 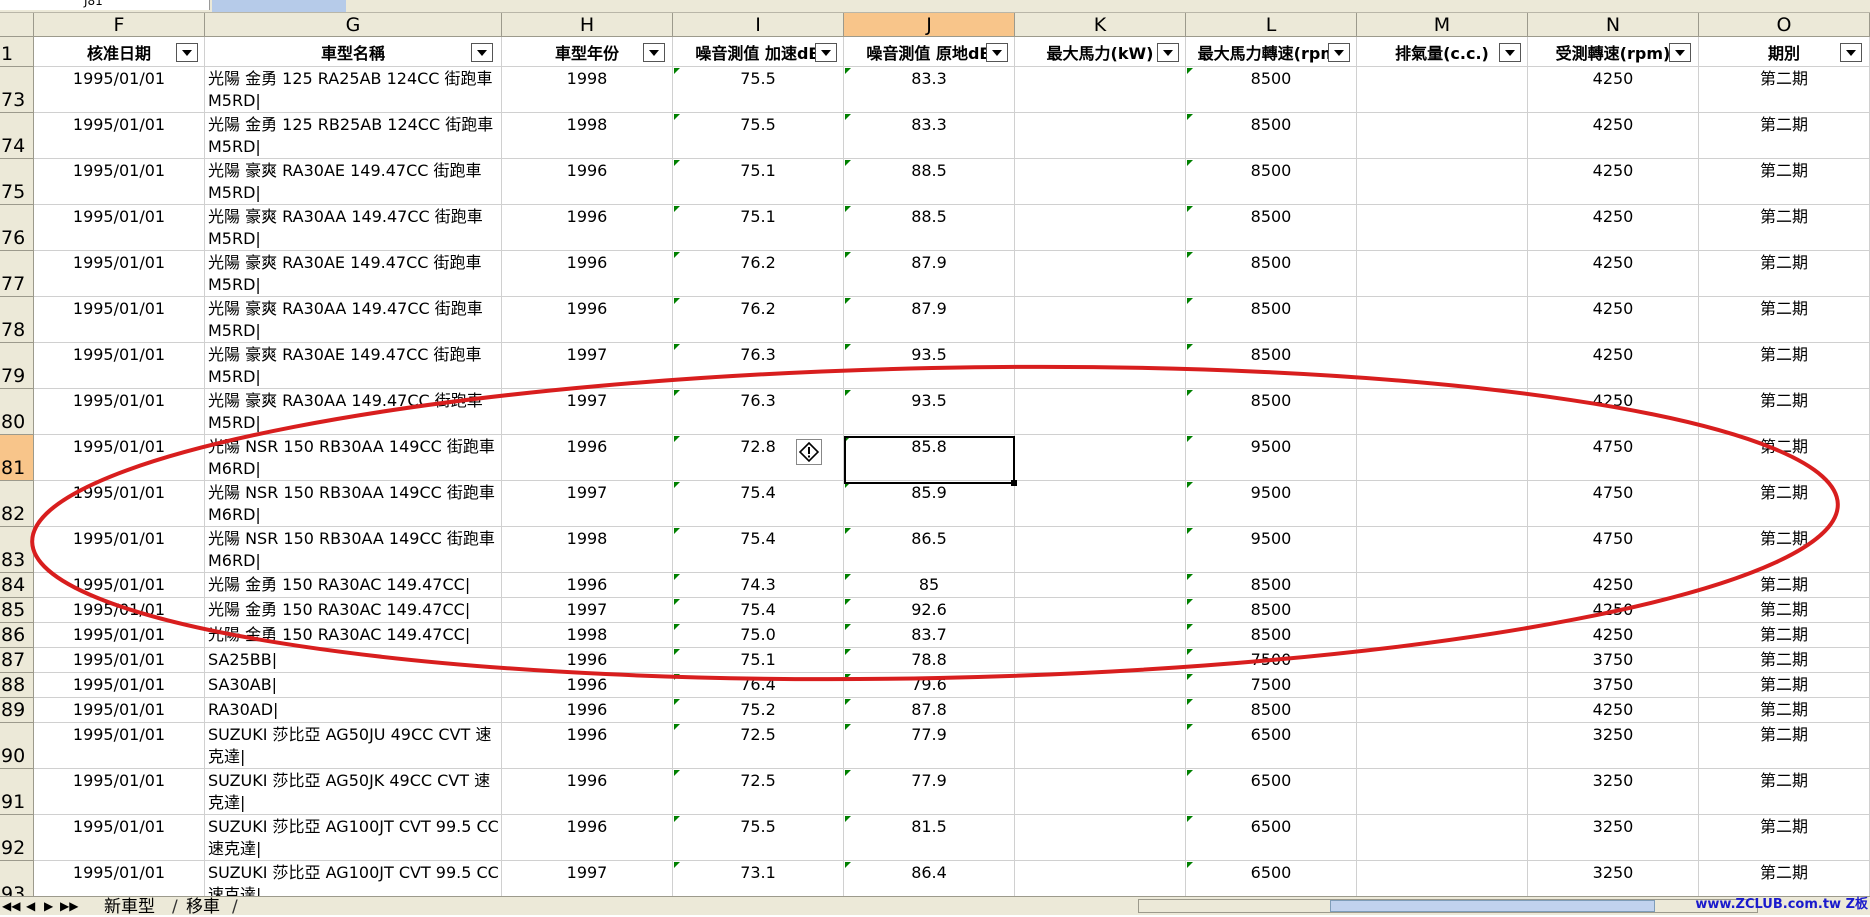 I want to click on table-cell: 78.8, so click(x=929, y=660).